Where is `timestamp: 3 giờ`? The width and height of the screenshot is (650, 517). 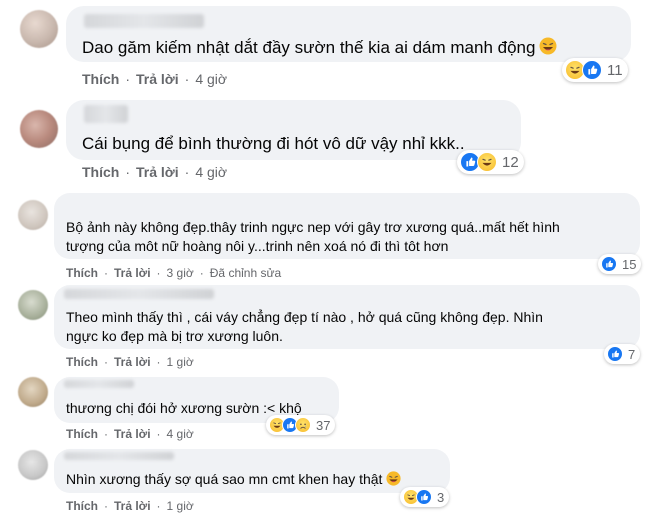 timestamp: 3 giờ is located at coordinates (180, 273).